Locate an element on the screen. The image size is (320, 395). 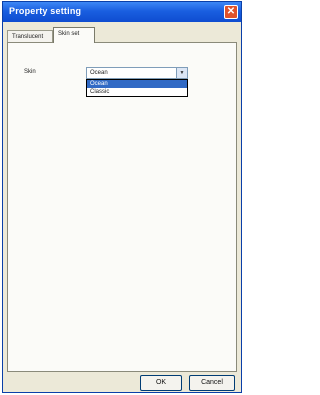
tab-skin-set: Skin set is located at coordinates (74, 35).